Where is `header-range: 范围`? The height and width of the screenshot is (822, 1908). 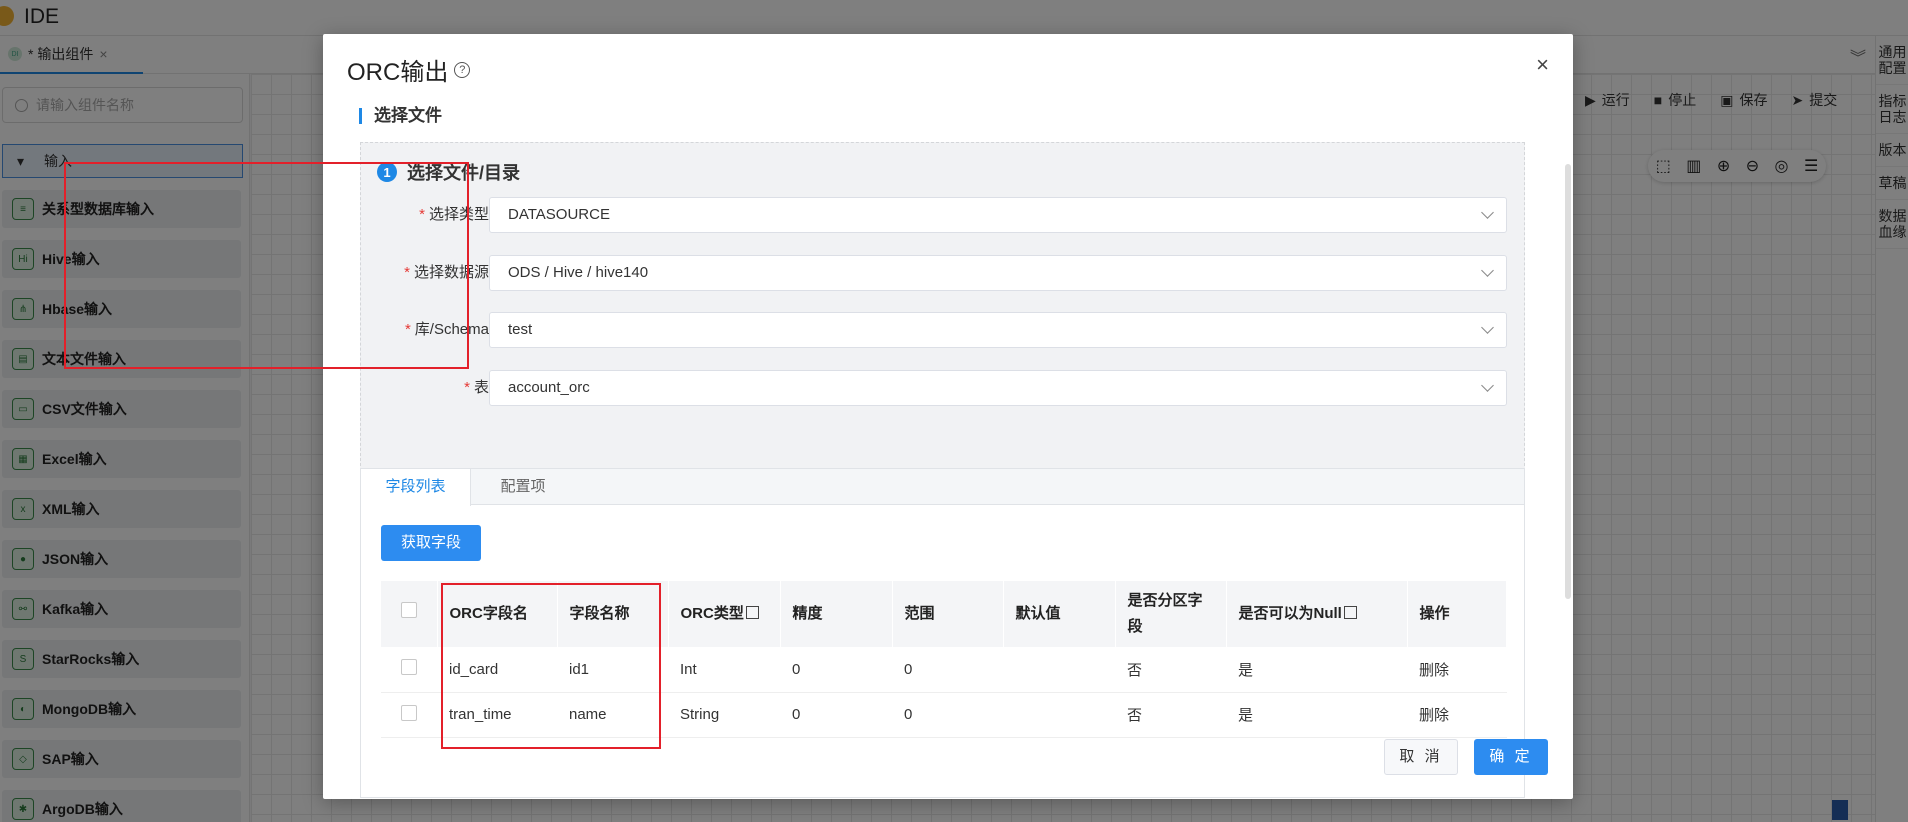 header-range: 范围 is located at coordinates (948, 614).